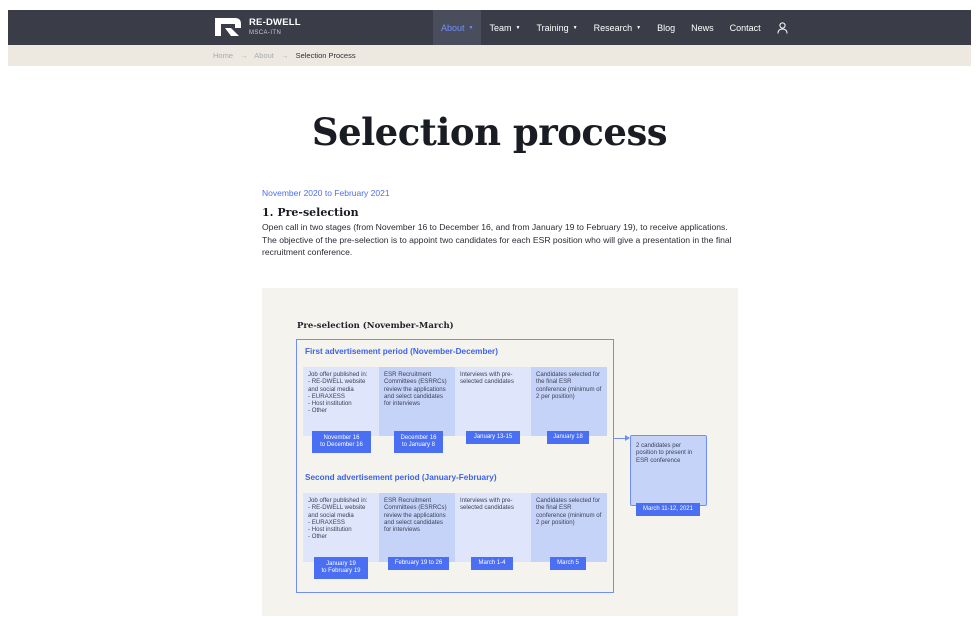  I want to click on nav-item-contact: Contact, so click(745, 27).